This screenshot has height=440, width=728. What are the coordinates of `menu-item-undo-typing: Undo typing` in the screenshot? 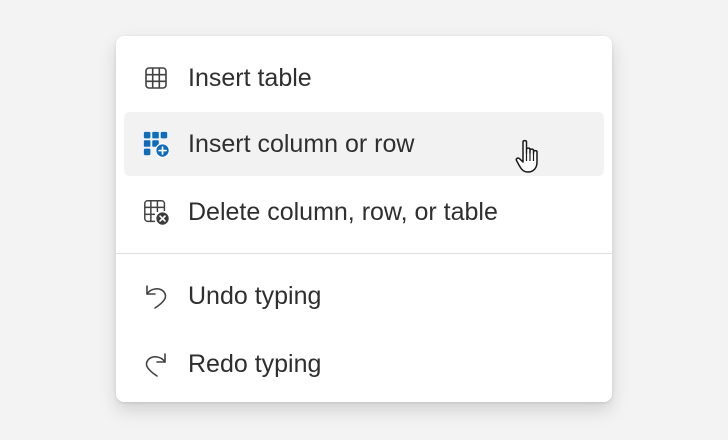 It's located at (364, 296).